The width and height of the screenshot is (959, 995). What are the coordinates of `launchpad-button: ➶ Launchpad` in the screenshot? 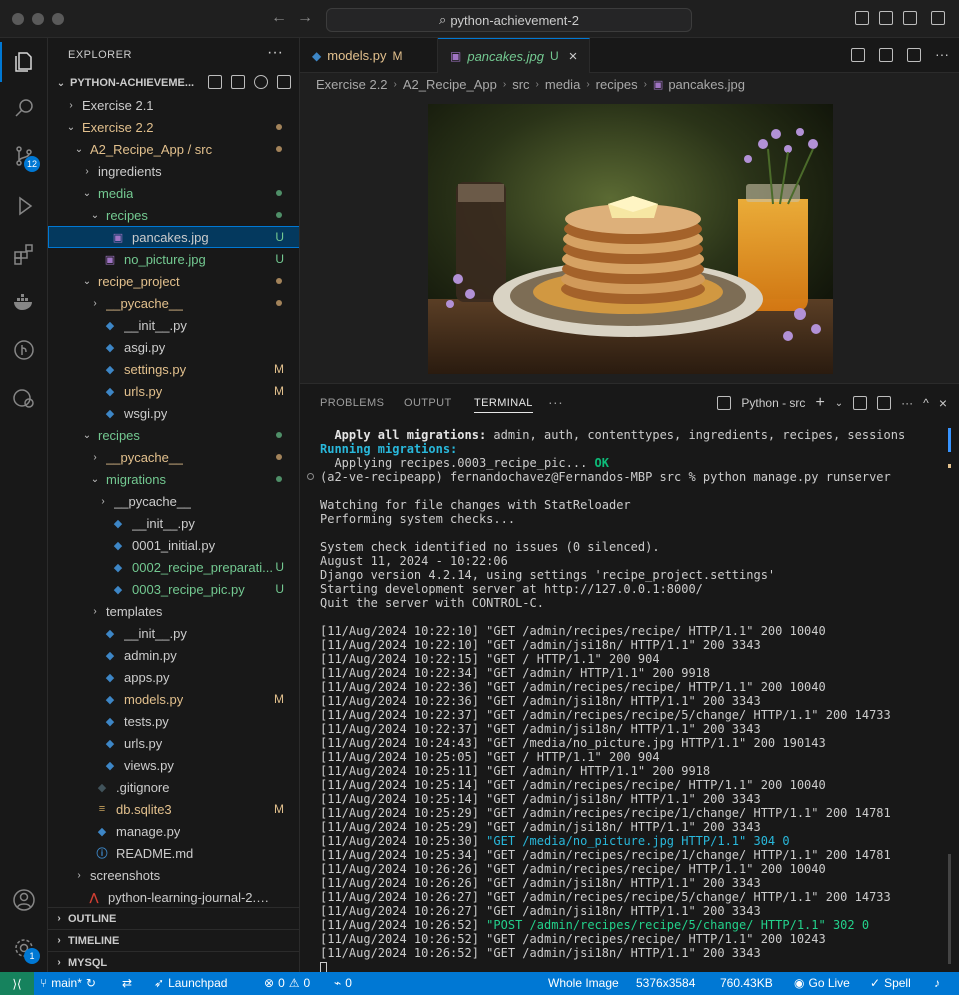 It's located at (190, 983).